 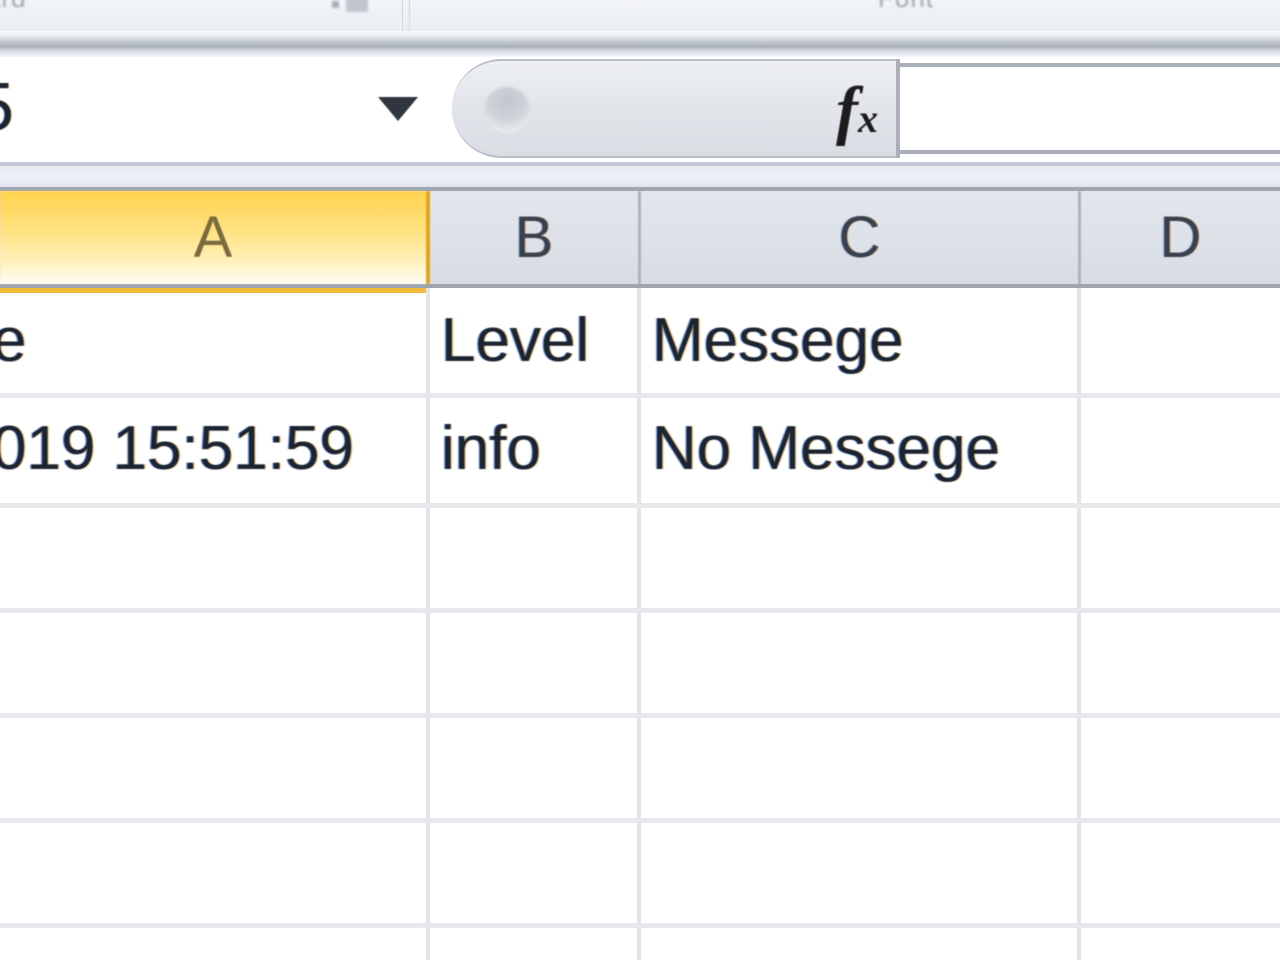 I want to click on selected-column-indicator, so click(x=213, y=290).